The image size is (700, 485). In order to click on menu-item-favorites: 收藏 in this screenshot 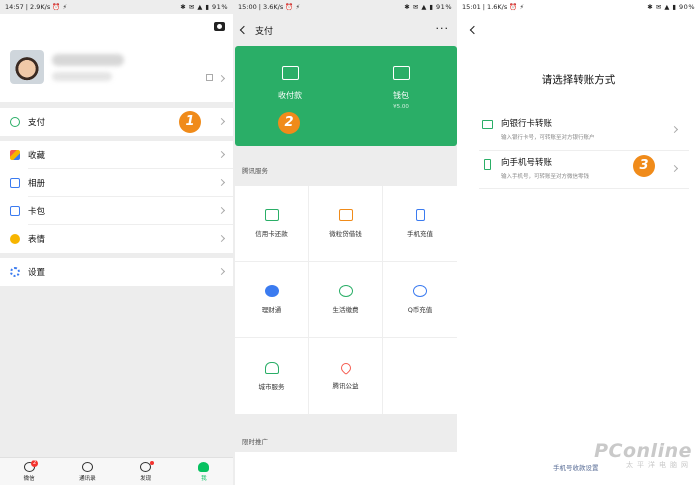, I will do `click(116, 155)`.